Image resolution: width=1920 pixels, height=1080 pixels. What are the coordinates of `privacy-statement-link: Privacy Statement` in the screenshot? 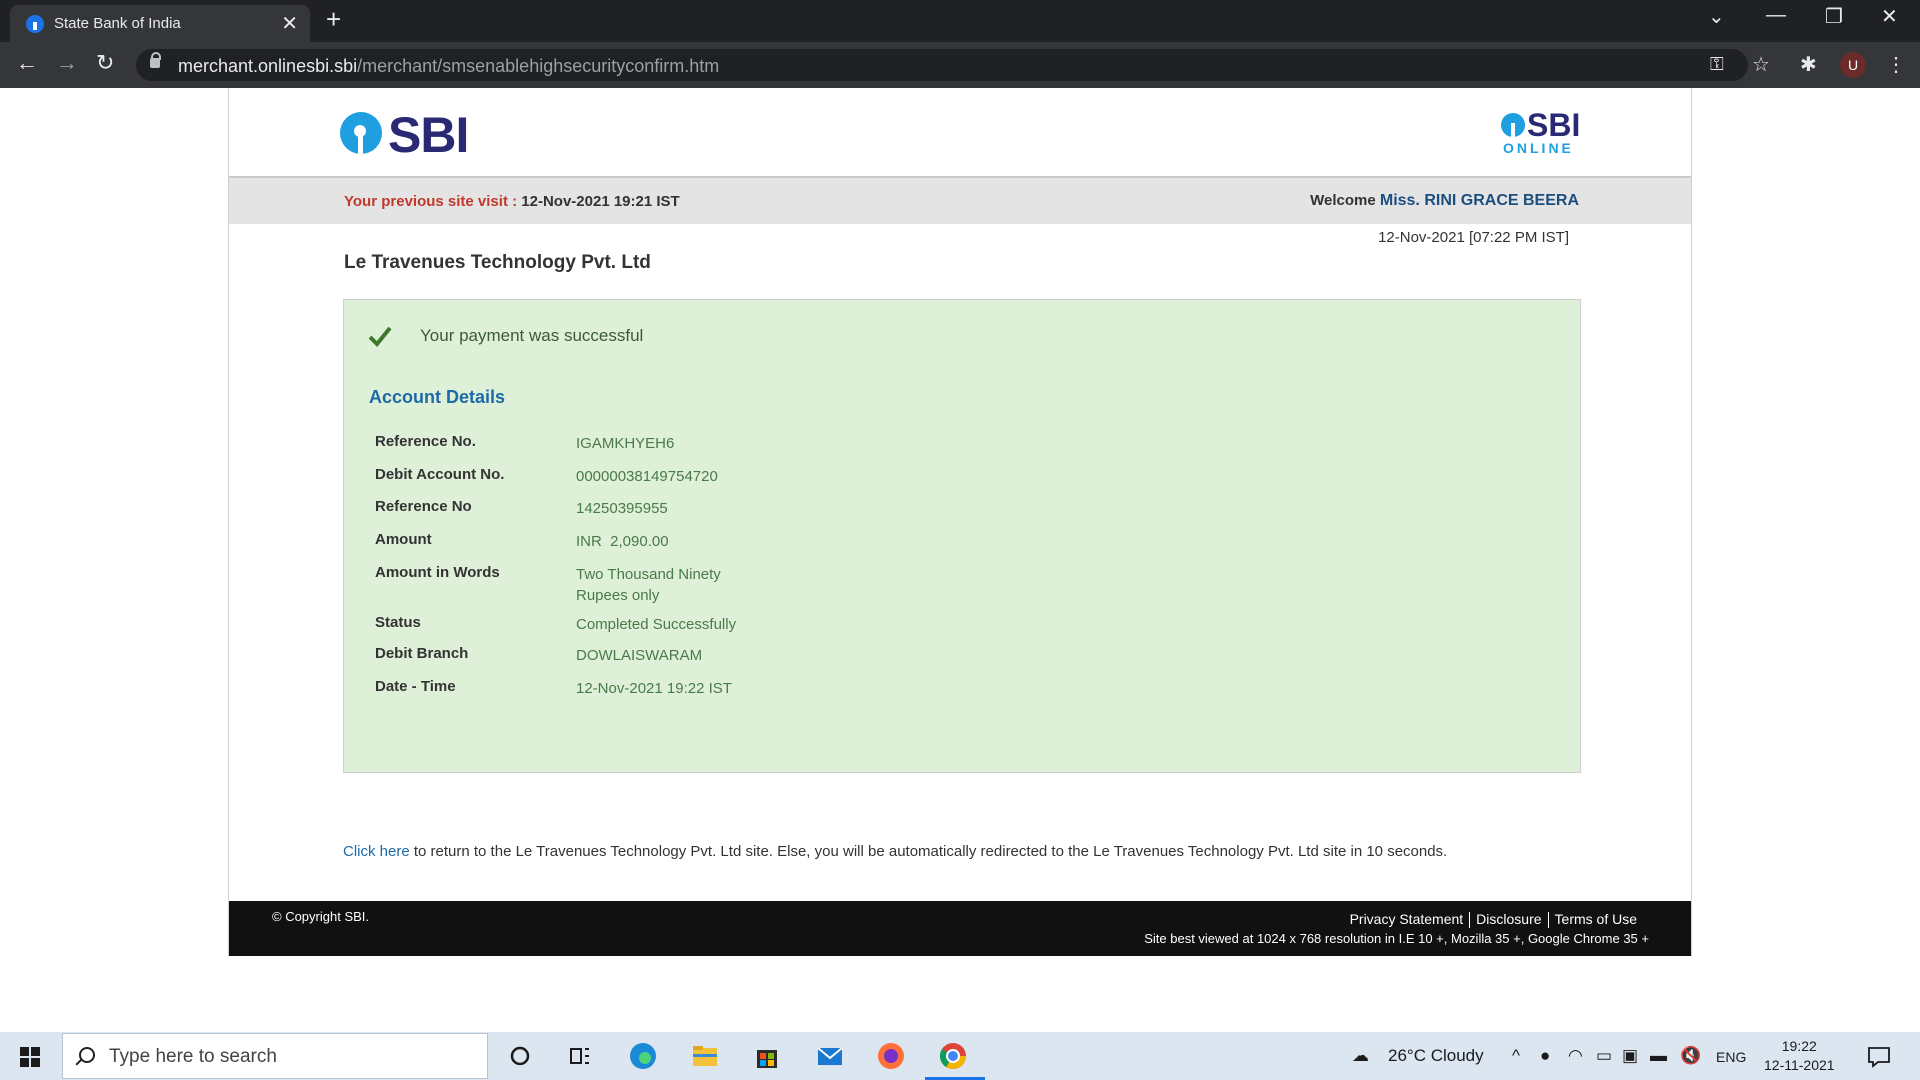 It's located at (1407, 919).